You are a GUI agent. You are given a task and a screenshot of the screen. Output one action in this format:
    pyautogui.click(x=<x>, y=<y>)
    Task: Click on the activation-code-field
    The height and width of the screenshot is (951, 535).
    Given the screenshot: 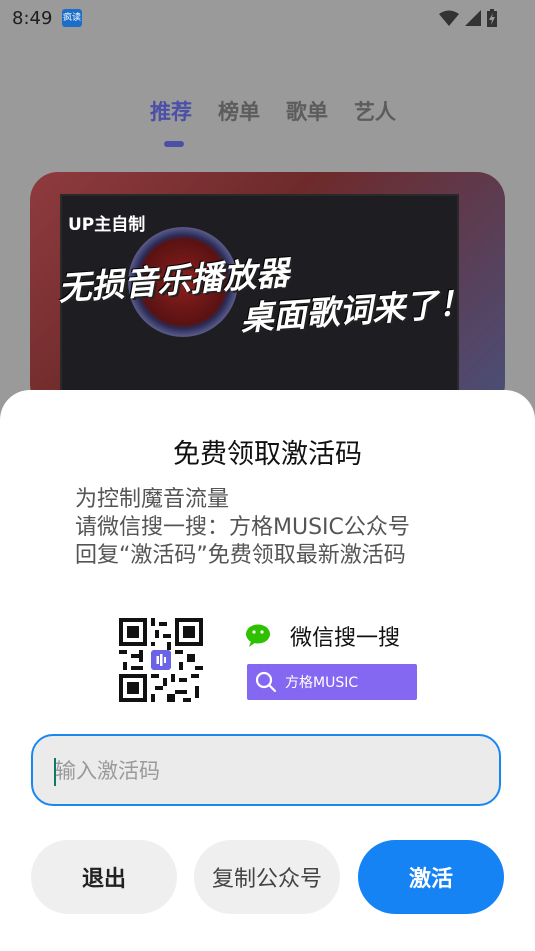 What is the action you would take?
    pyautogui.click(x=266, y=770)
    